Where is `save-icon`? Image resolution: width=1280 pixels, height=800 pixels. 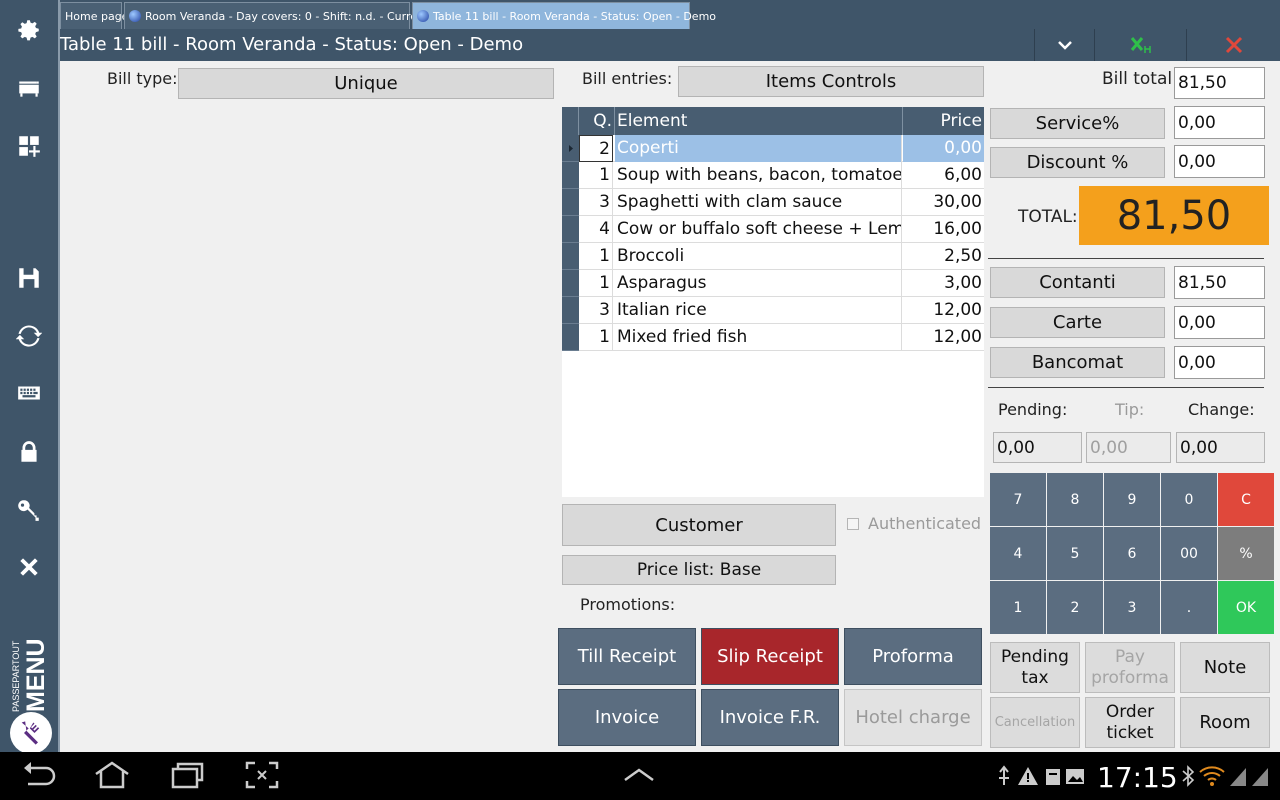
save-icon is located at coordinates (29, 278).